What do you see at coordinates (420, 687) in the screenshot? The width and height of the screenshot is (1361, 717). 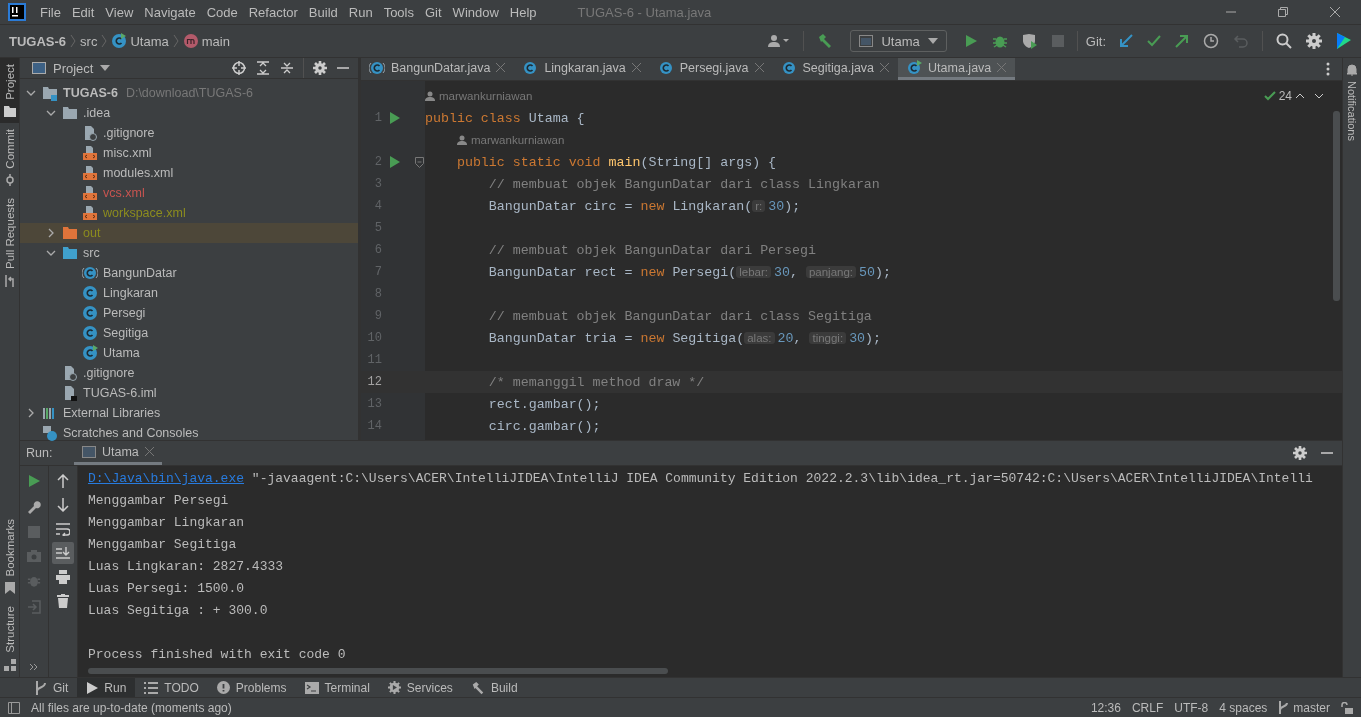 I see `tool-window-button: Services` at bounding box center [420, 687].